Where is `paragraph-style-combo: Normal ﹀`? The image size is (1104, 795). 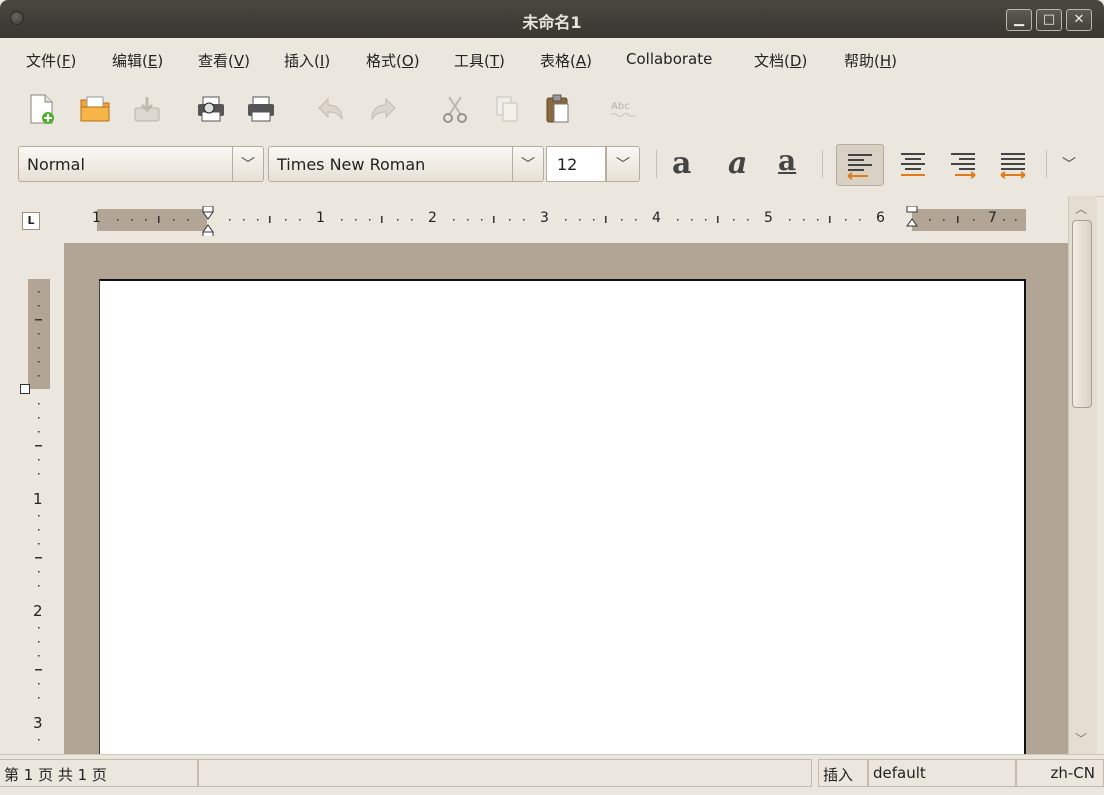
paragraph-style-combo: Normal ﹀ is located at coordinates (141, 164).